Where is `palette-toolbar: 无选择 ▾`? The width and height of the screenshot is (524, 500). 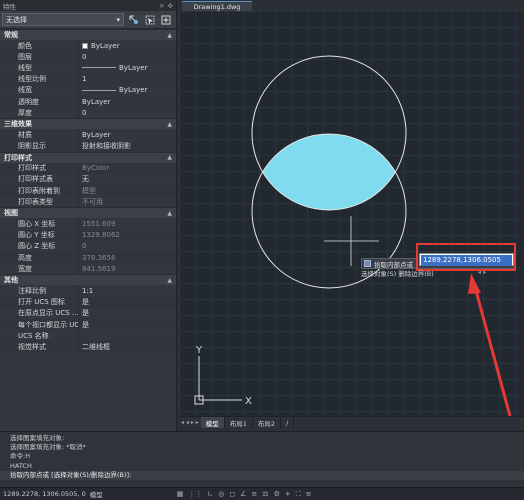 palette-toolbar: 无选择 ▾ is located at coordinates (88, 20).